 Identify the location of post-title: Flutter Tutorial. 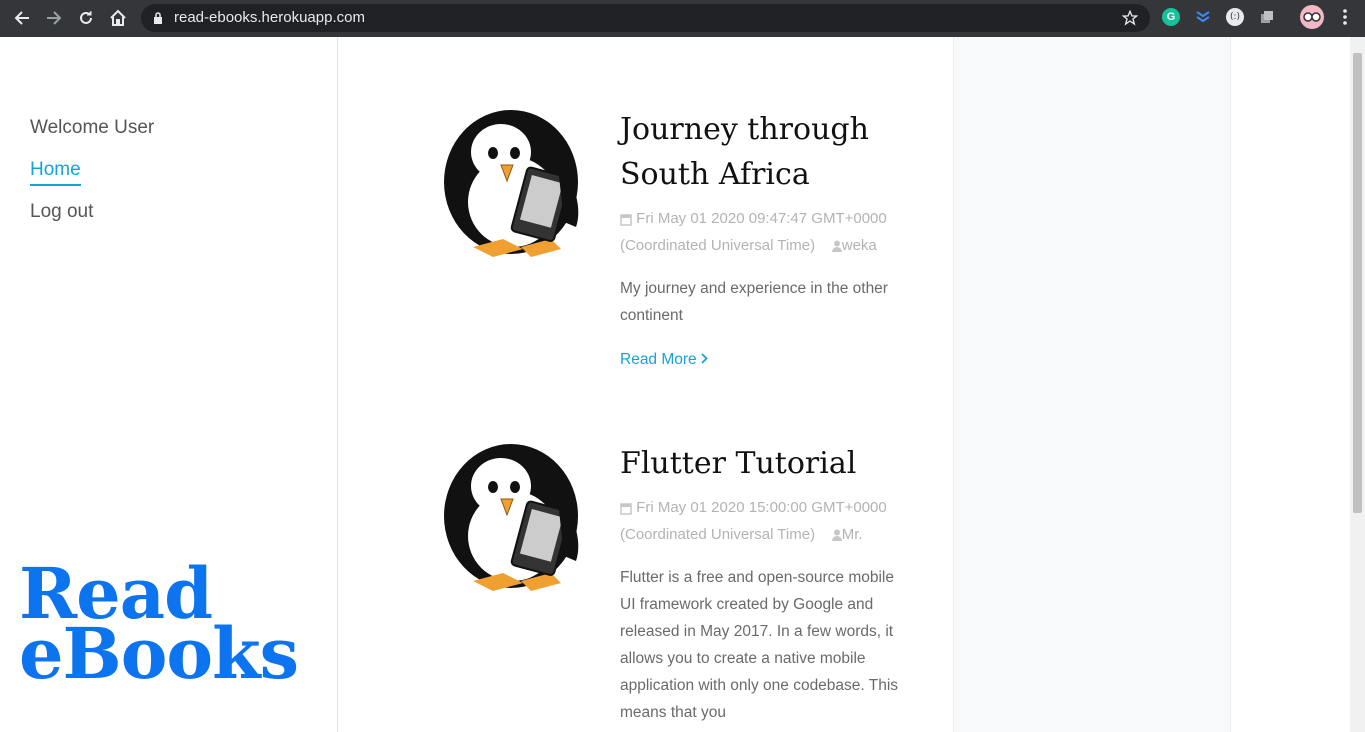
(765, 463).